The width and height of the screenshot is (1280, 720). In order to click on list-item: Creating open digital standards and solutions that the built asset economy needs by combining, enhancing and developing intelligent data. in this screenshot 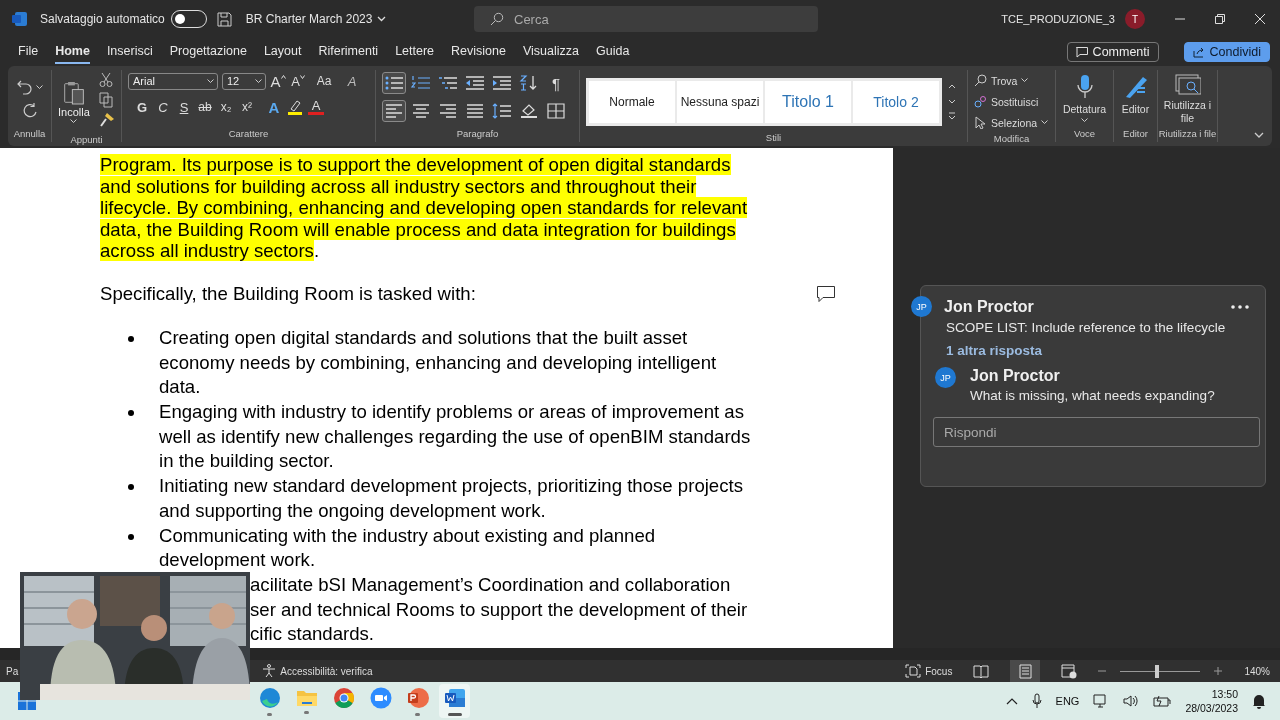, I will do `click(438, 362)`.